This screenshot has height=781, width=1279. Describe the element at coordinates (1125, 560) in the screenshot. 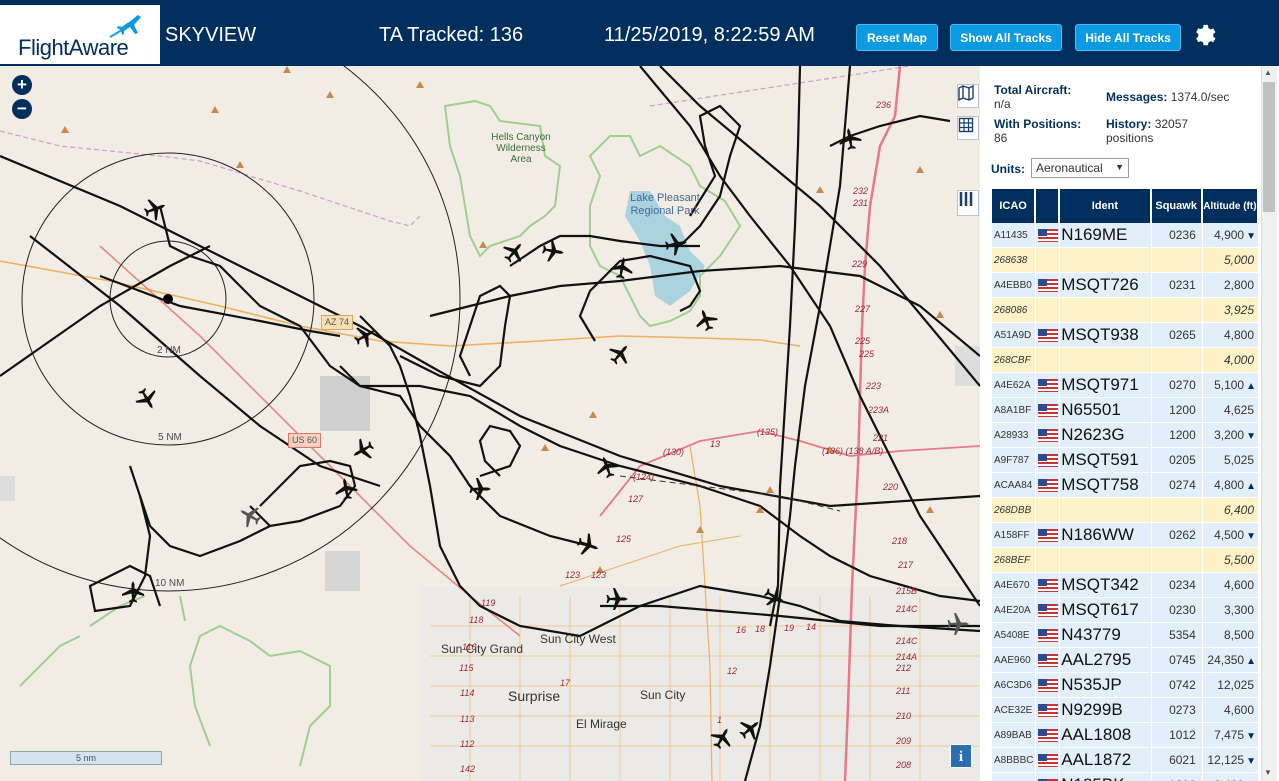

I see `table-row: 268BEF 5,500` at that location.